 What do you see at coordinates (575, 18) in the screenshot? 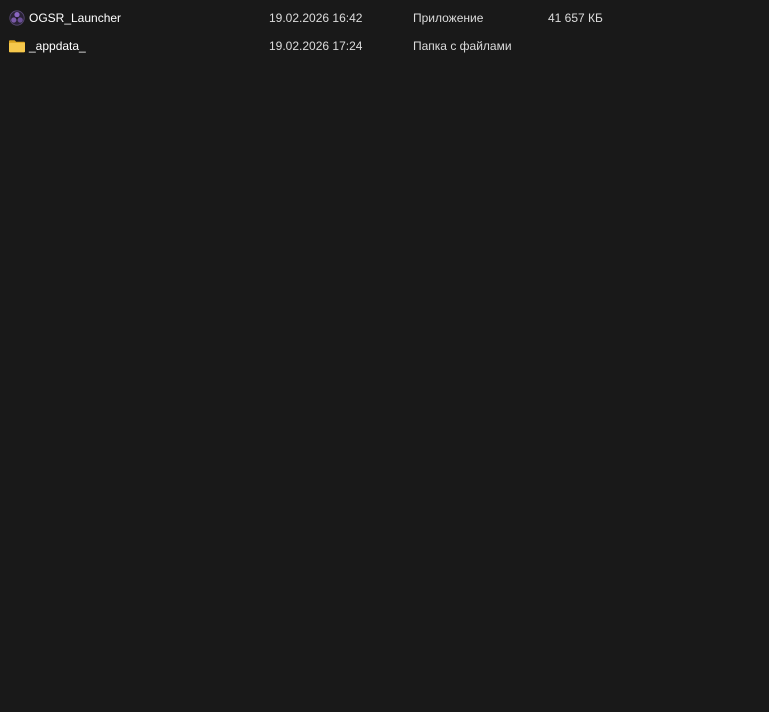
I see `file-size: 41 657 КБ` at bounding box center [575, 18].